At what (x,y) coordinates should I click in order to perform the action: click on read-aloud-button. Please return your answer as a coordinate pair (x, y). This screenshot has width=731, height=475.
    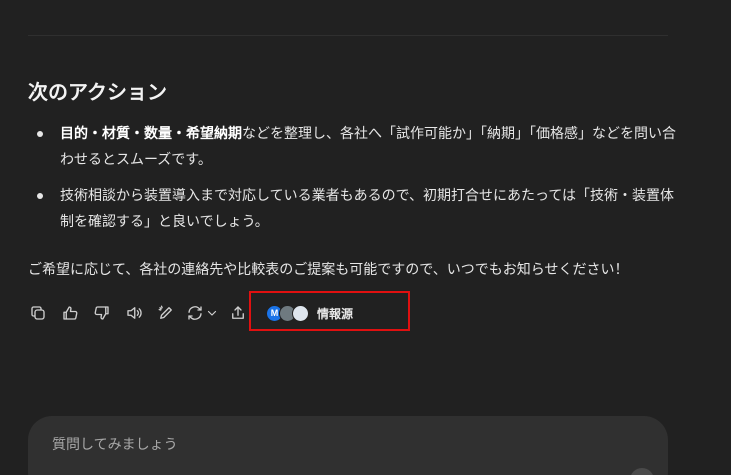
    Looking at the image, I should click on (134, 313).